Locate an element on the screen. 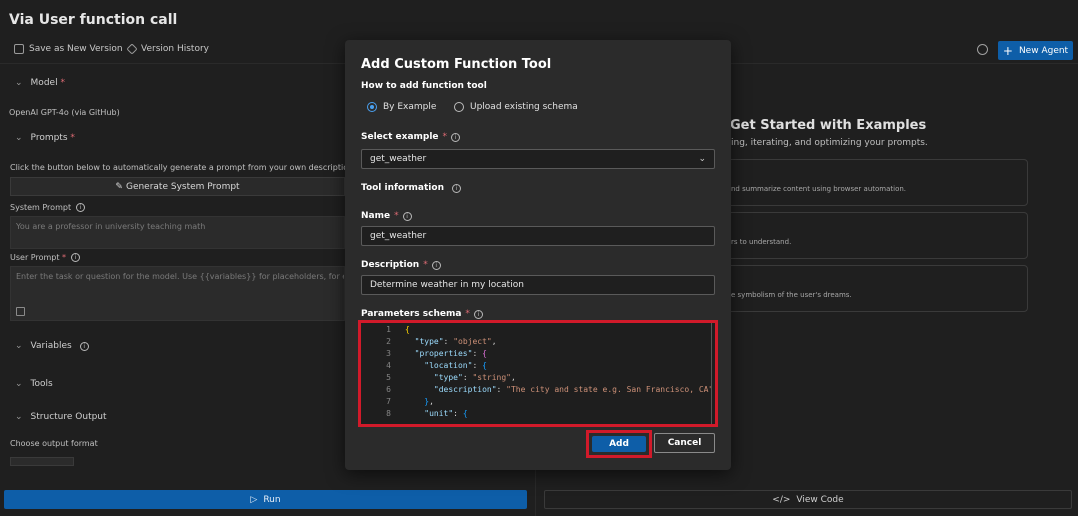  new-agent-button: + New Agent is located at coordinates (1035, 50).